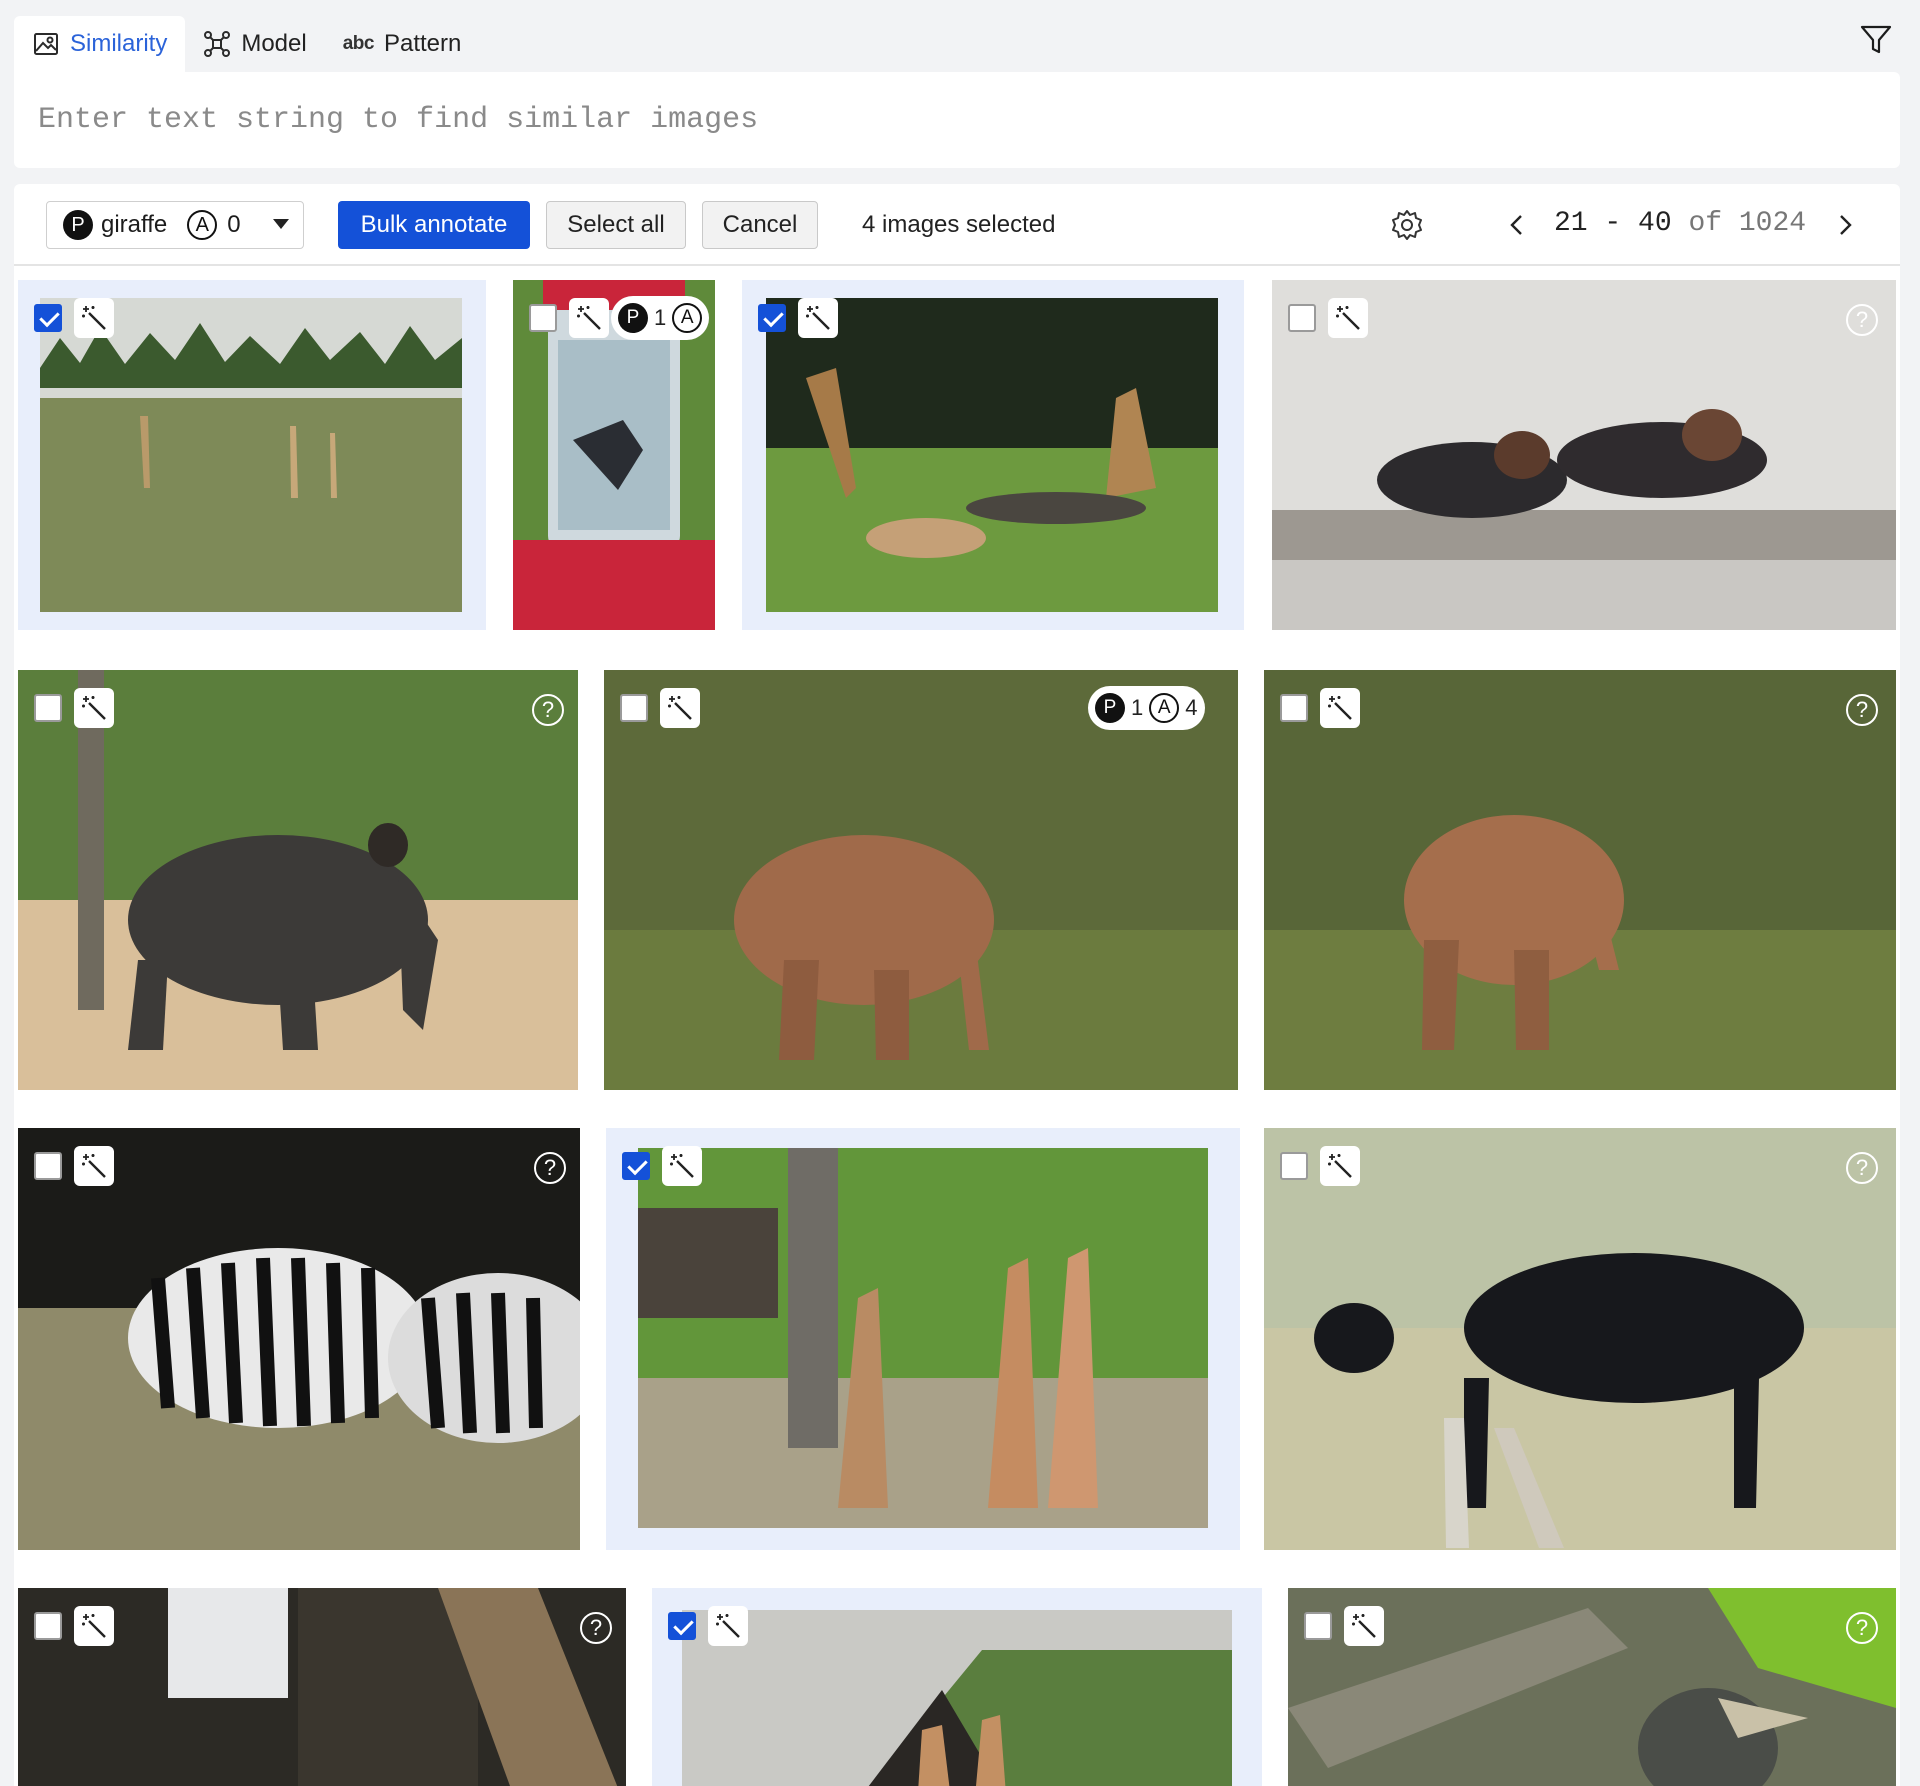 The image size is (1920, 1786). What do you see at coordinates (614, 455) in the screenshot?
I see `image-card: P 1 A` at bounding box center [614, 455].